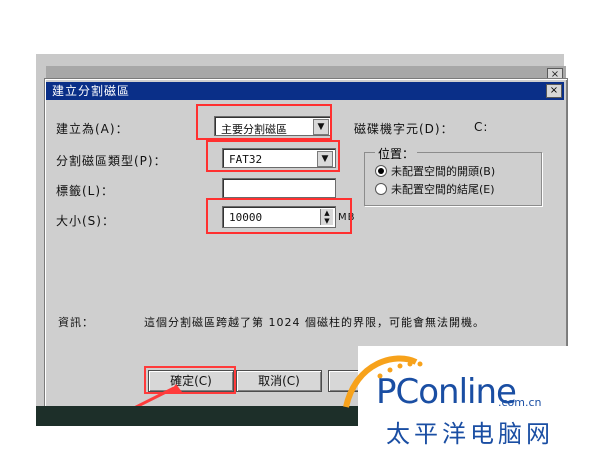 This screenshot has height=449, width=600. What do you see at coordinates (481, 127) in the screenshot?
I see `drive-letter-value: C:` at bounding box center [481, 127].